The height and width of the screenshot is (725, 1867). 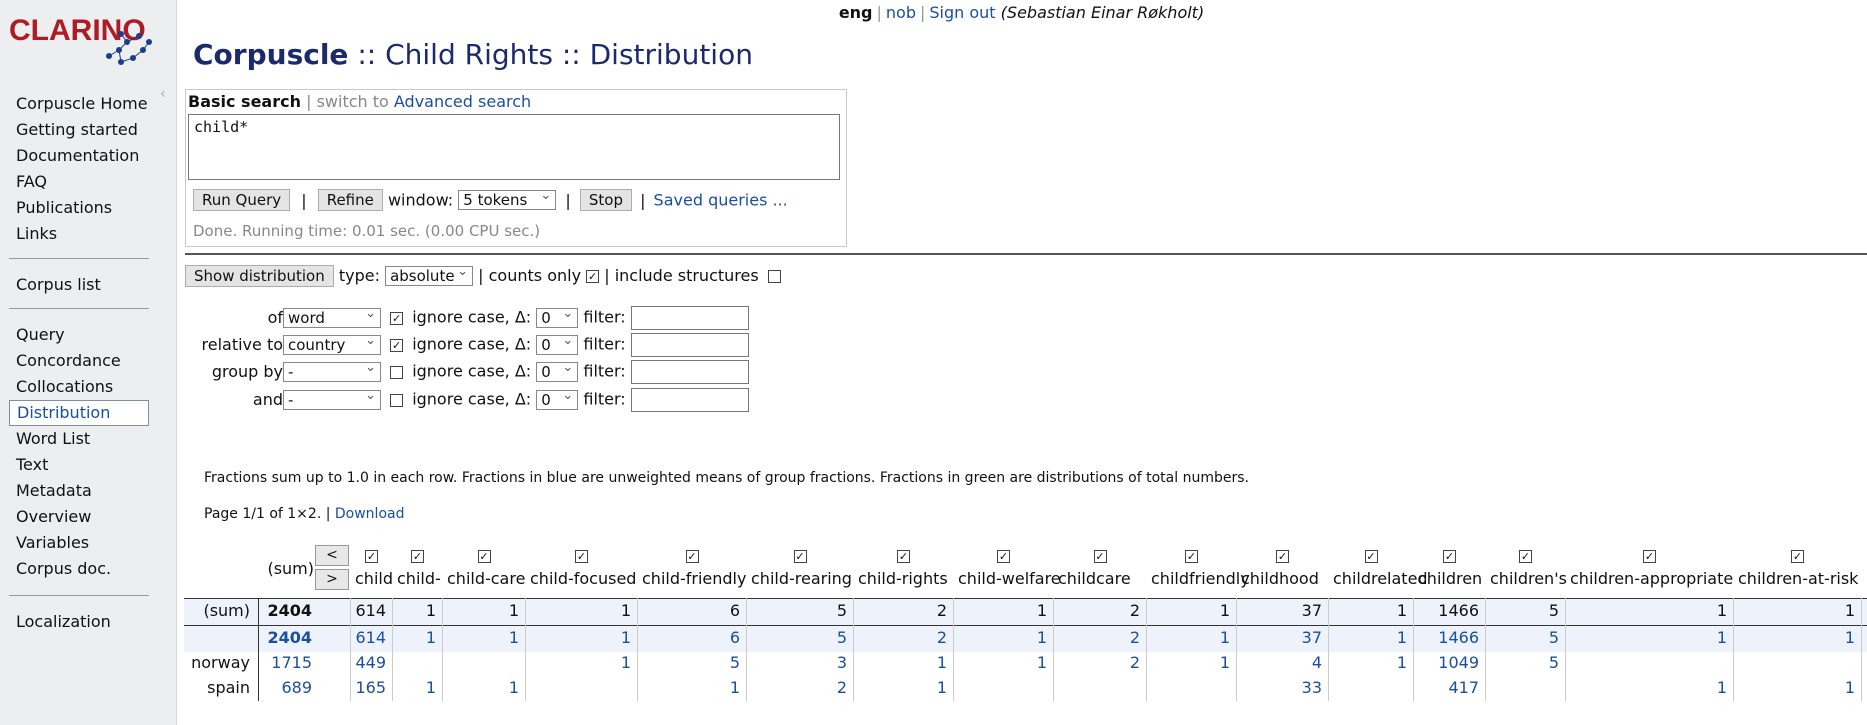 I want to click on collapse-sidebar-icon: ‹, so click(x=163, y=94).